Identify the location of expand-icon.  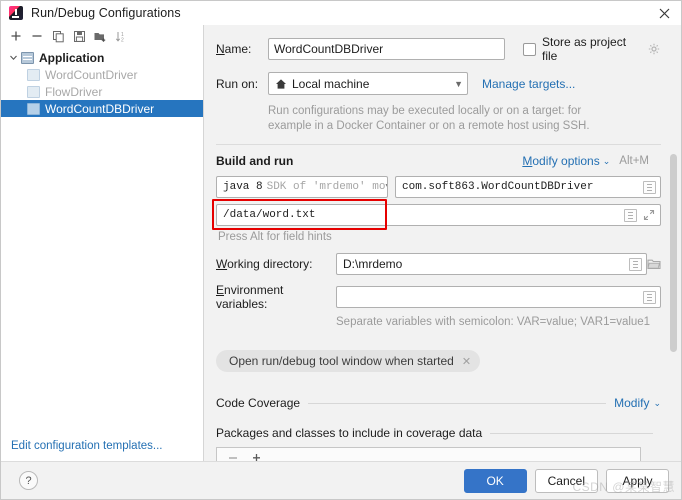
(649, 215).